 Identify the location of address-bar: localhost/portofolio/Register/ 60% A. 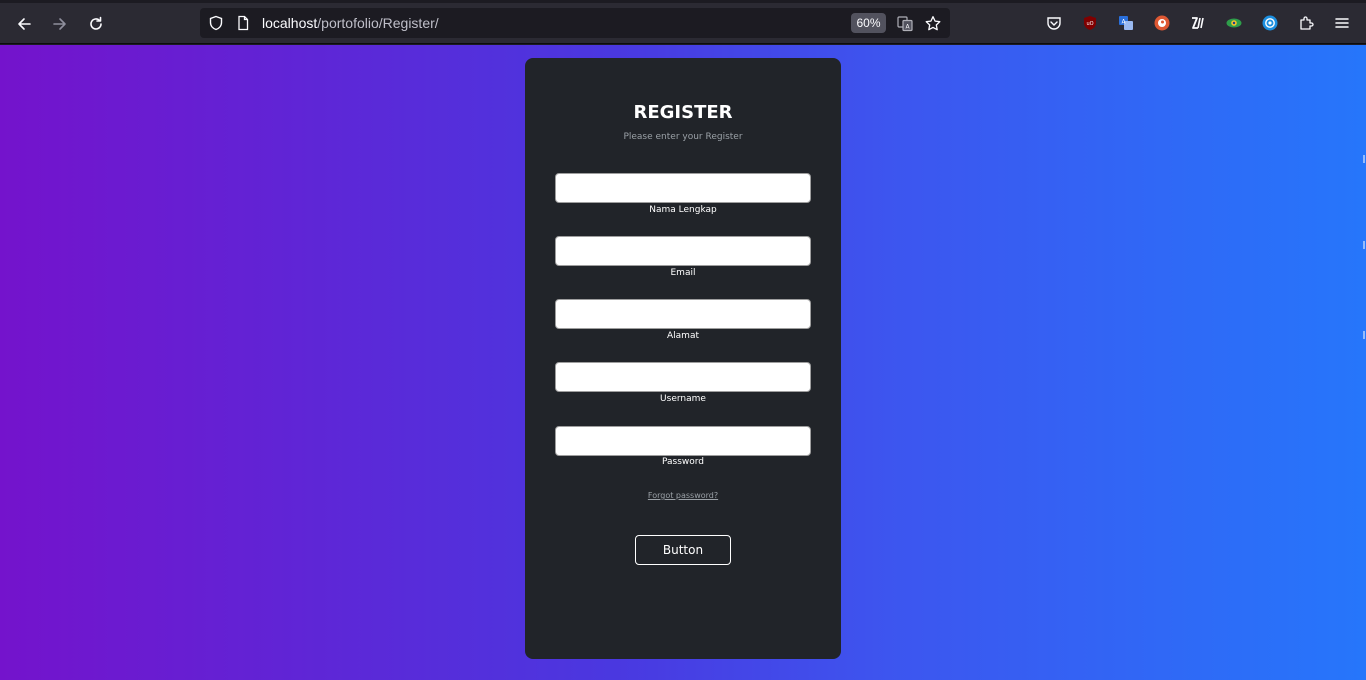
(575, 23).